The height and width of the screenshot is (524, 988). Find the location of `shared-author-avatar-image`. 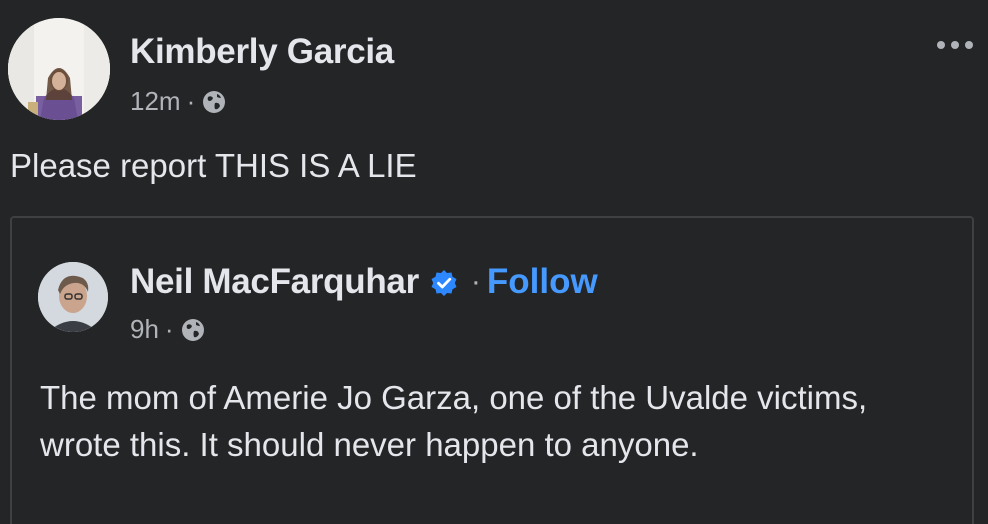

shared-author-avatar-image is located at coordinates (73, 297).